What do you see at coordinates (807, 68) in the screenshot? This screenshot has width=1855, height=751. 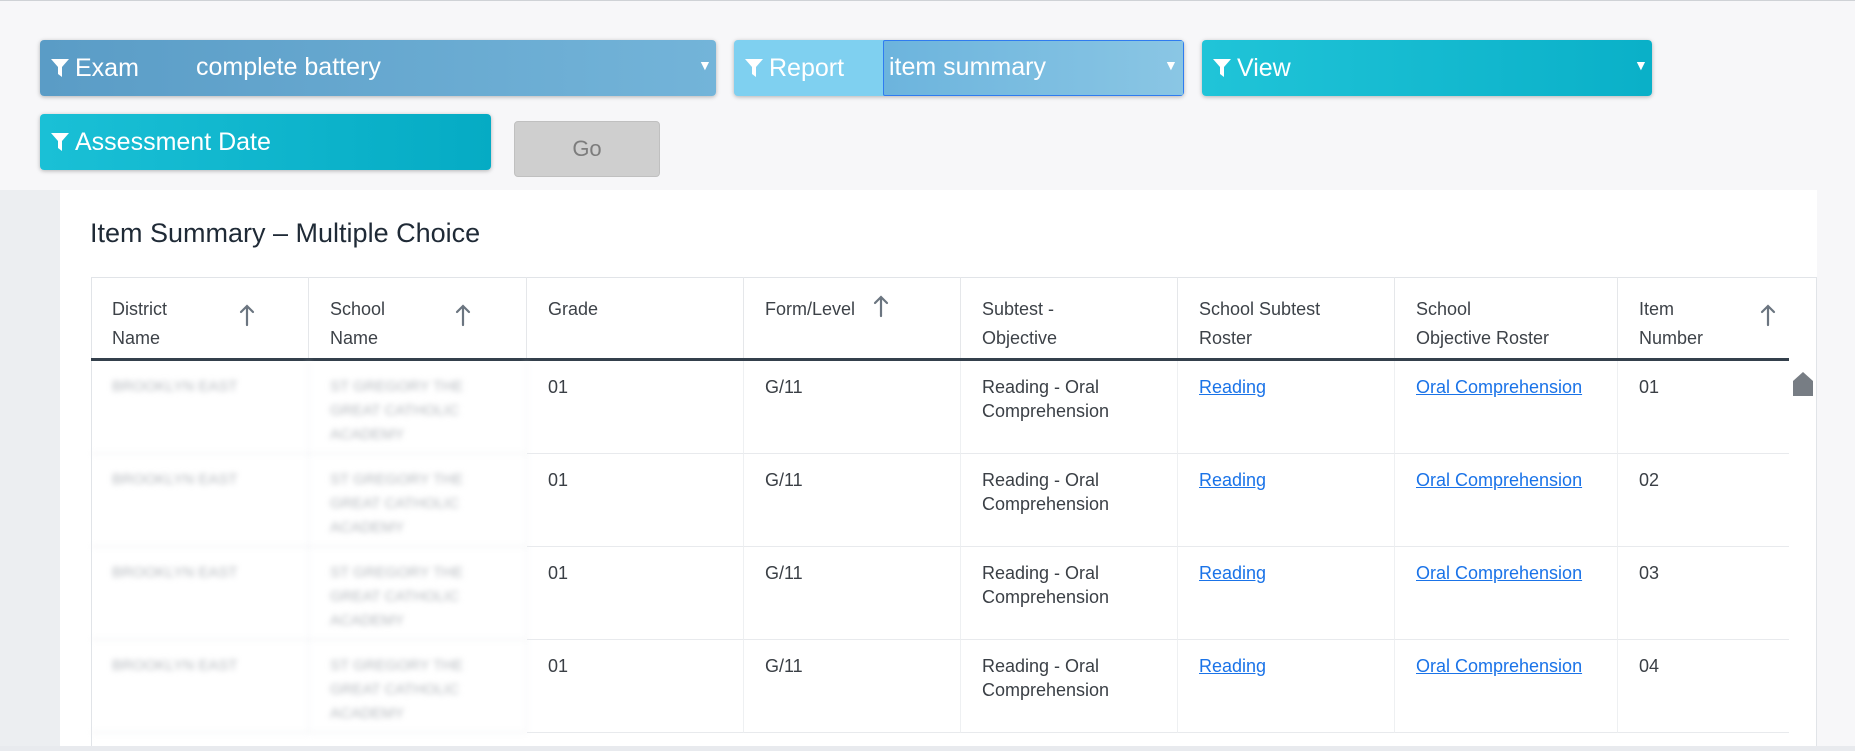 I see `report-filter-label: Report` at bounding box center [807, 68].